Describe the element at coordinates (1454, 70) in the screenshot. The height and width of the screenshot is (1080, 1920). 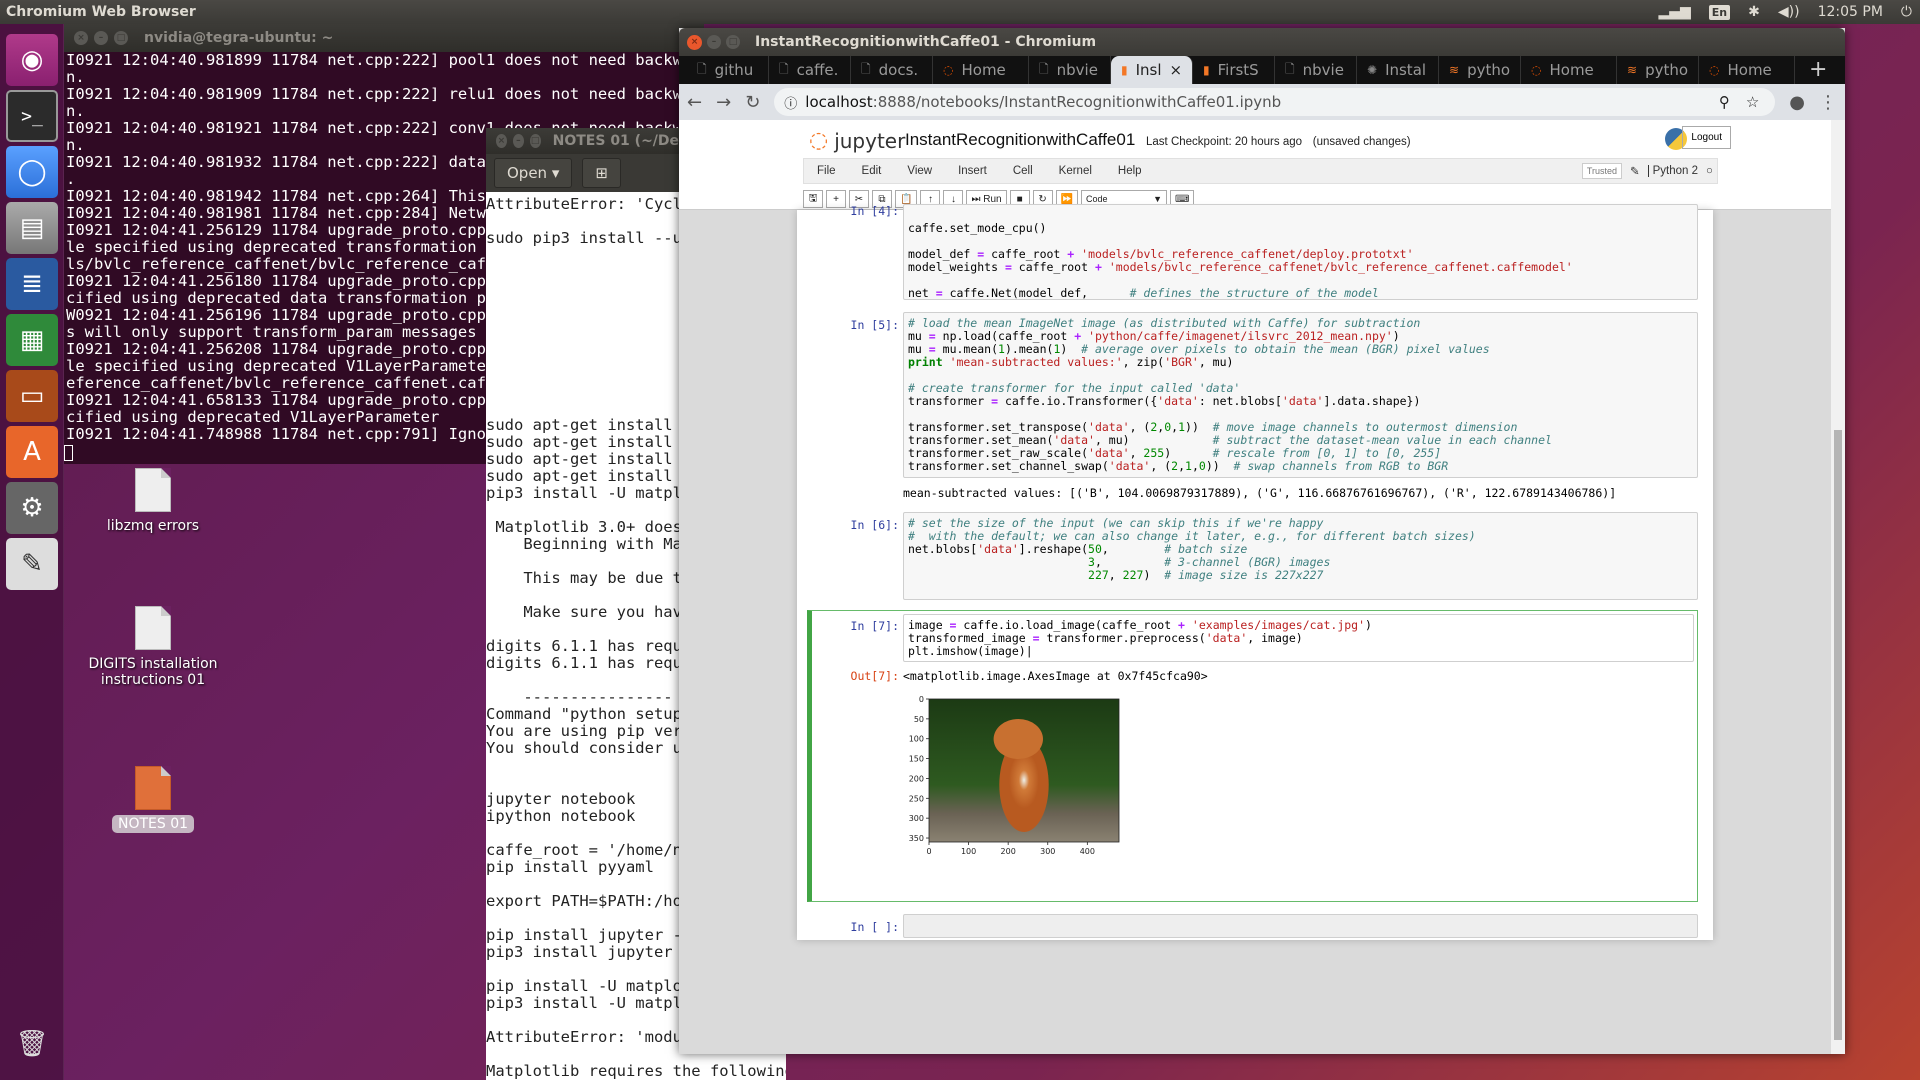
I see `stackoverflow-icon: ≋` at that location.